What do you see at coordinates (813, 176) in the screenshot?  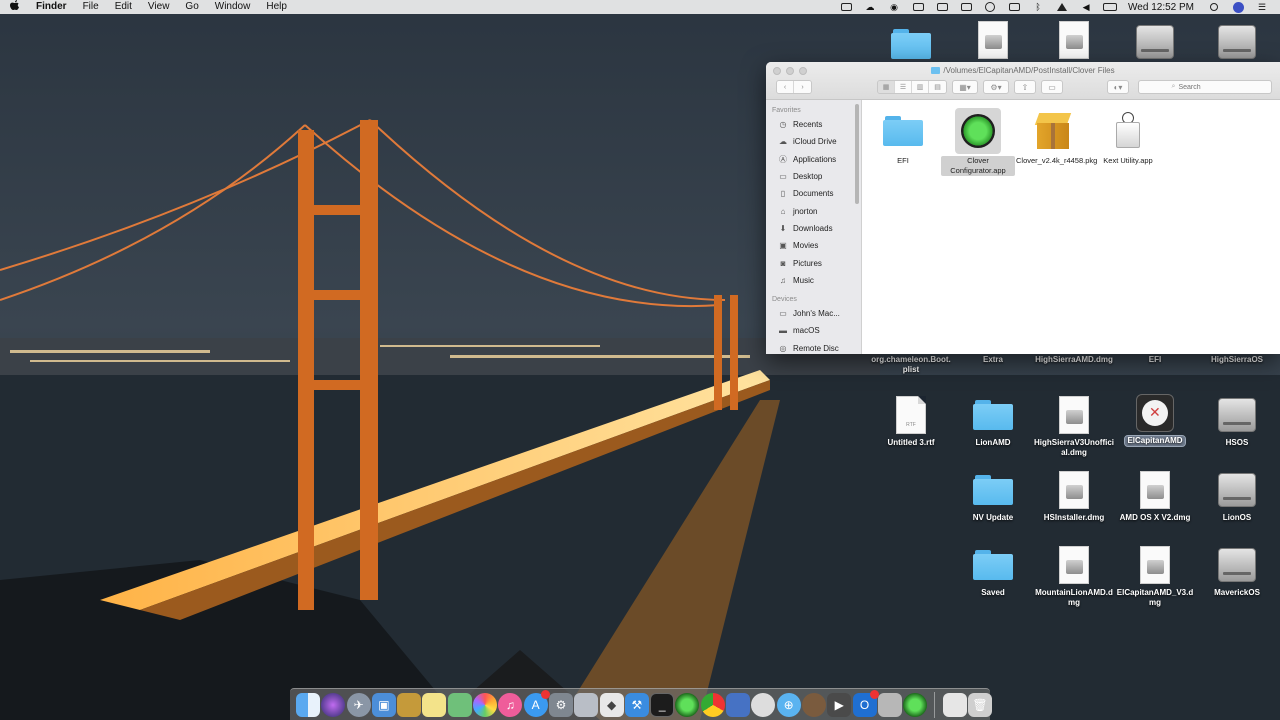 I see `sidebar-item-desktop: ▭ Desktop` at bounding box center [813, 176].